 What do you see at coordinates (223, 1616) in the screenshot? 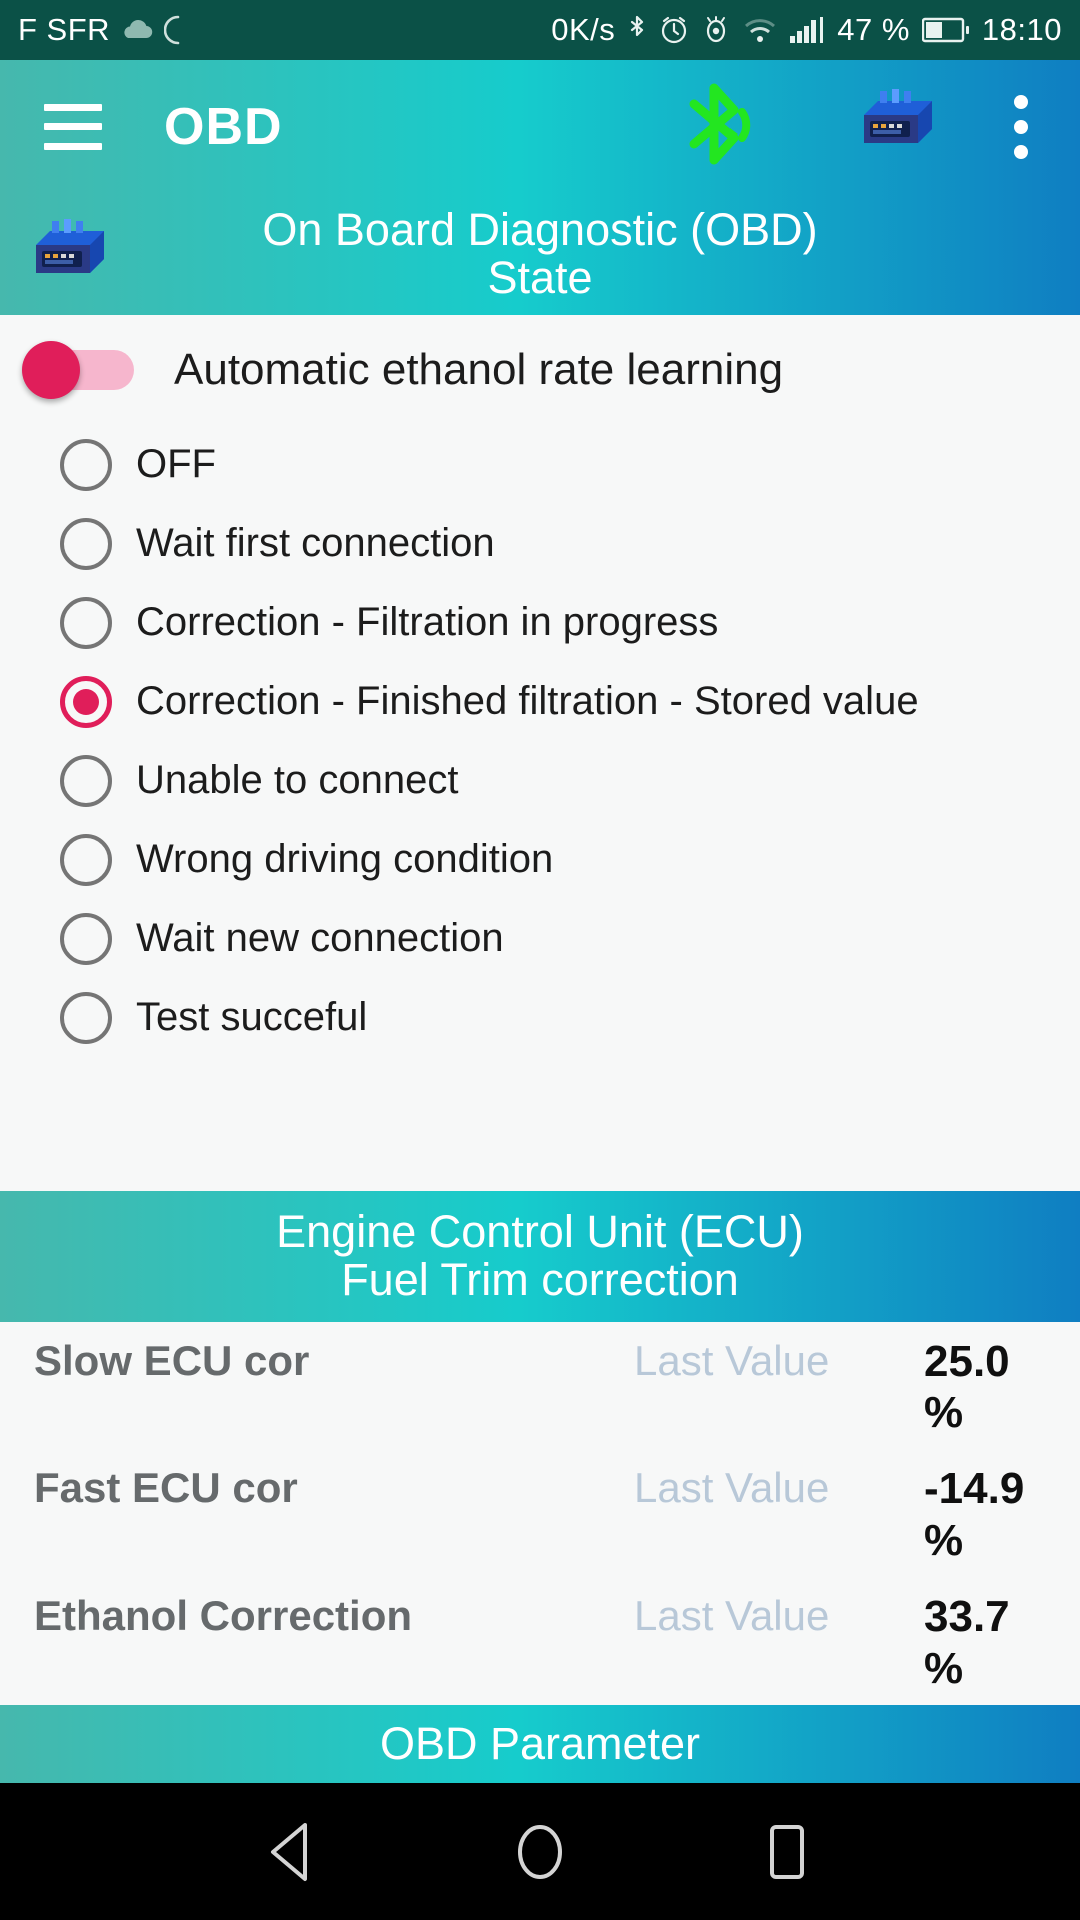
I see `ecu-row-name: Ethanol Correction` at bounding box center [223, 1616].